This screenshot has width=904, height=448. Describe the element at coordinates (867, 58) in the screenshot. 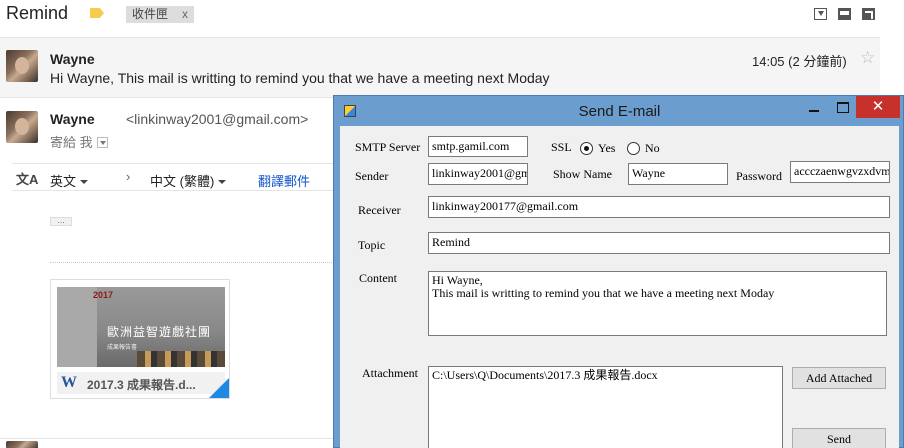

I see `star-icon: ☆` at that location.